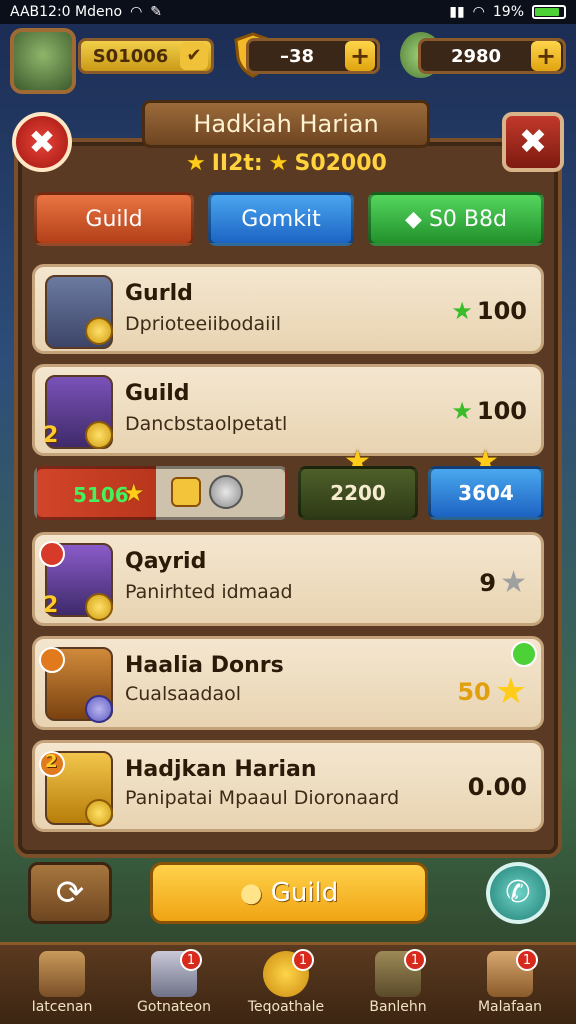 The image size is (576, 1024). Describe the element at coordinates (174, 984) in the screenshot. I see `nav-item-equipment: 1 Gotnateon` at that location.